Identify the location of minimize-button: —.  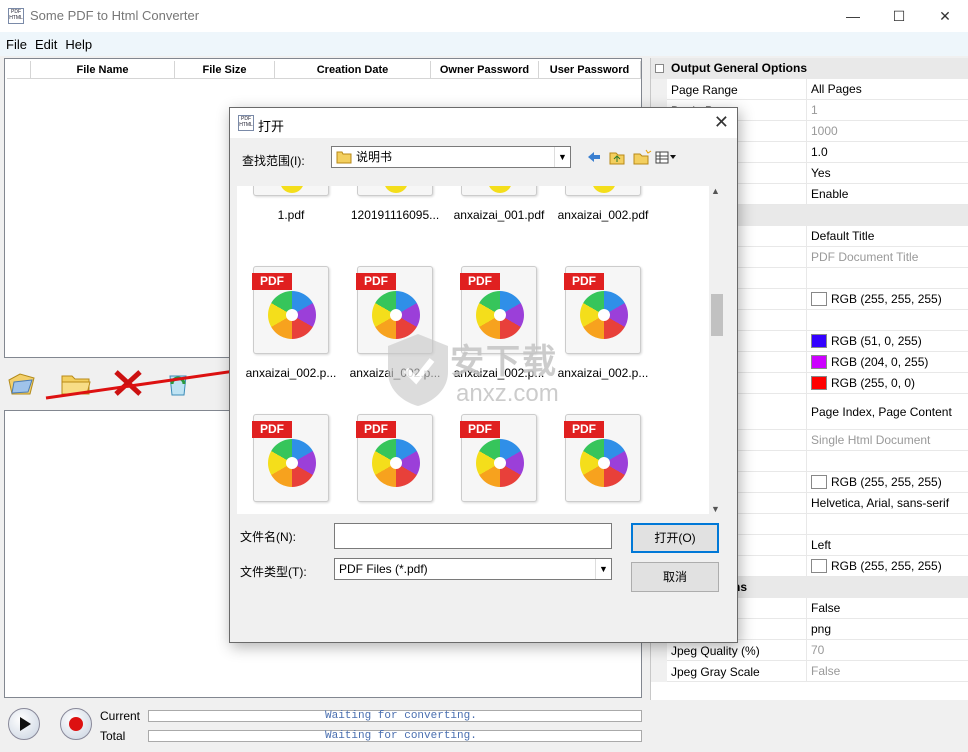
(853, 16).